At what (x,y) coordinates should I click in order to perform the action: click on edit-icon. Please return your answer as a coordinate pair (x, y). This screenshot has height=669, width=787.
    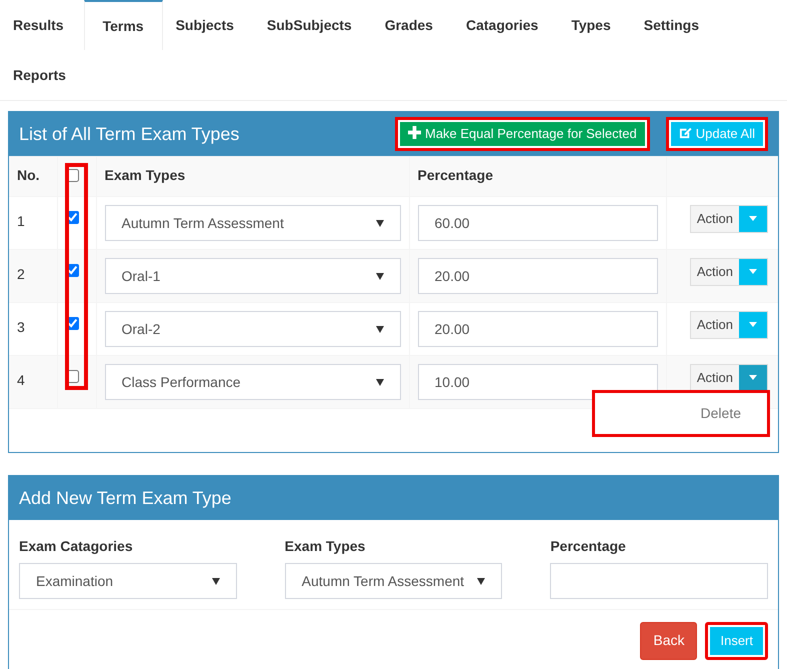
    Looking at the image, I should click on (685, 133).